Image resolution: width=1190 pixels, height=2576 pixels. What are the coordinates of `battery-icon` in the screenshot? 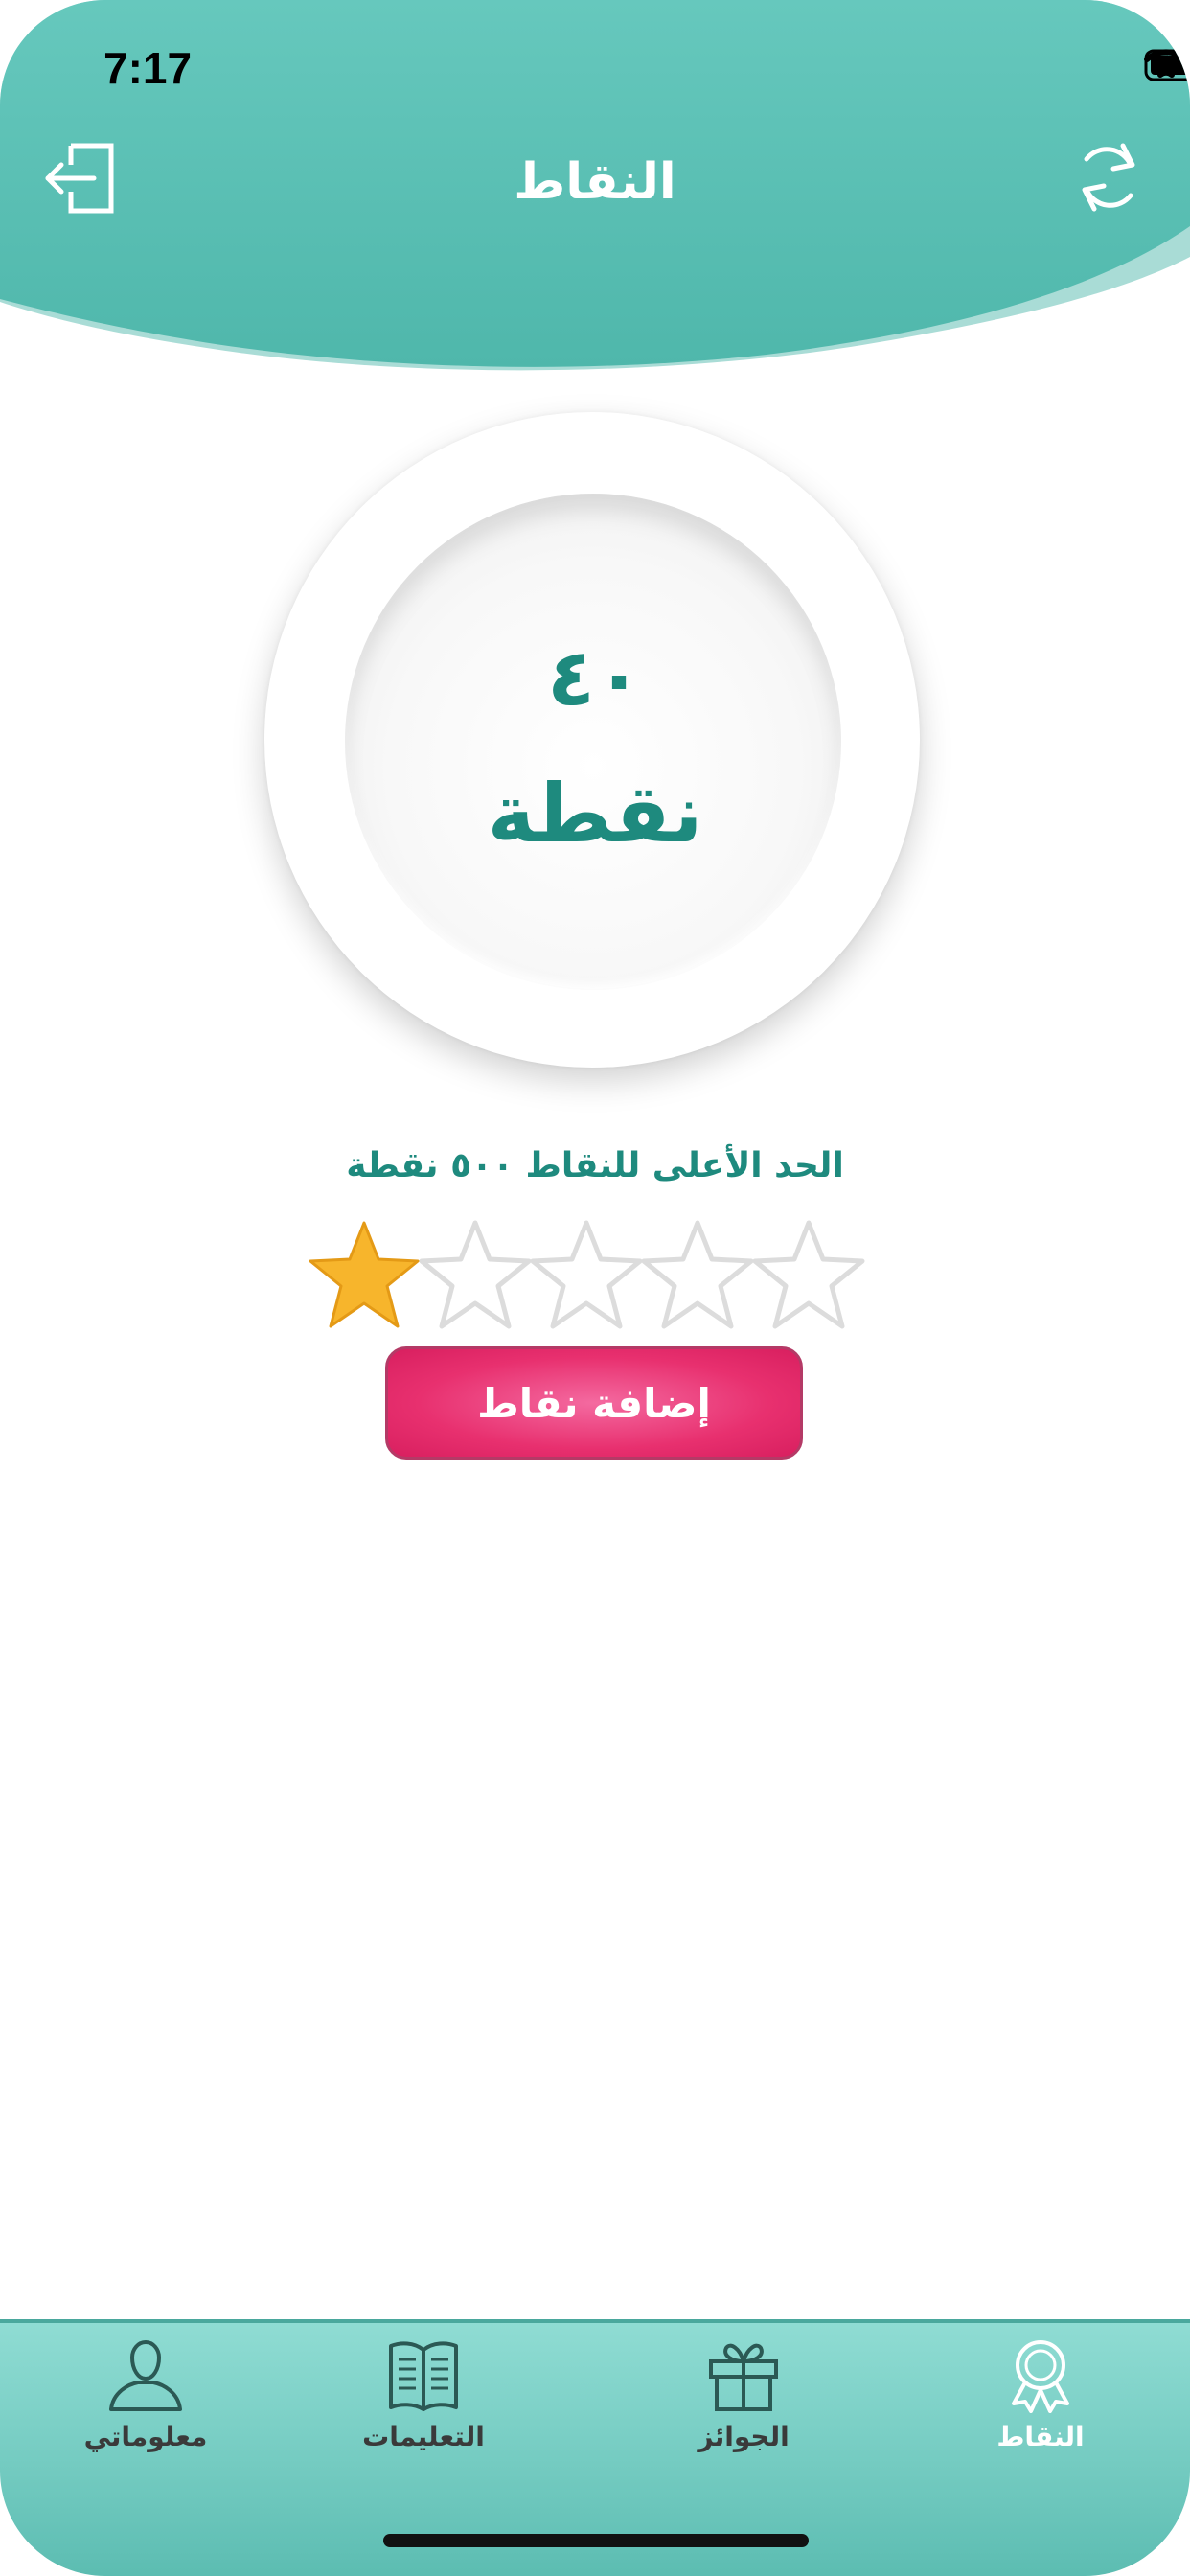 It's located at (1167, 65).